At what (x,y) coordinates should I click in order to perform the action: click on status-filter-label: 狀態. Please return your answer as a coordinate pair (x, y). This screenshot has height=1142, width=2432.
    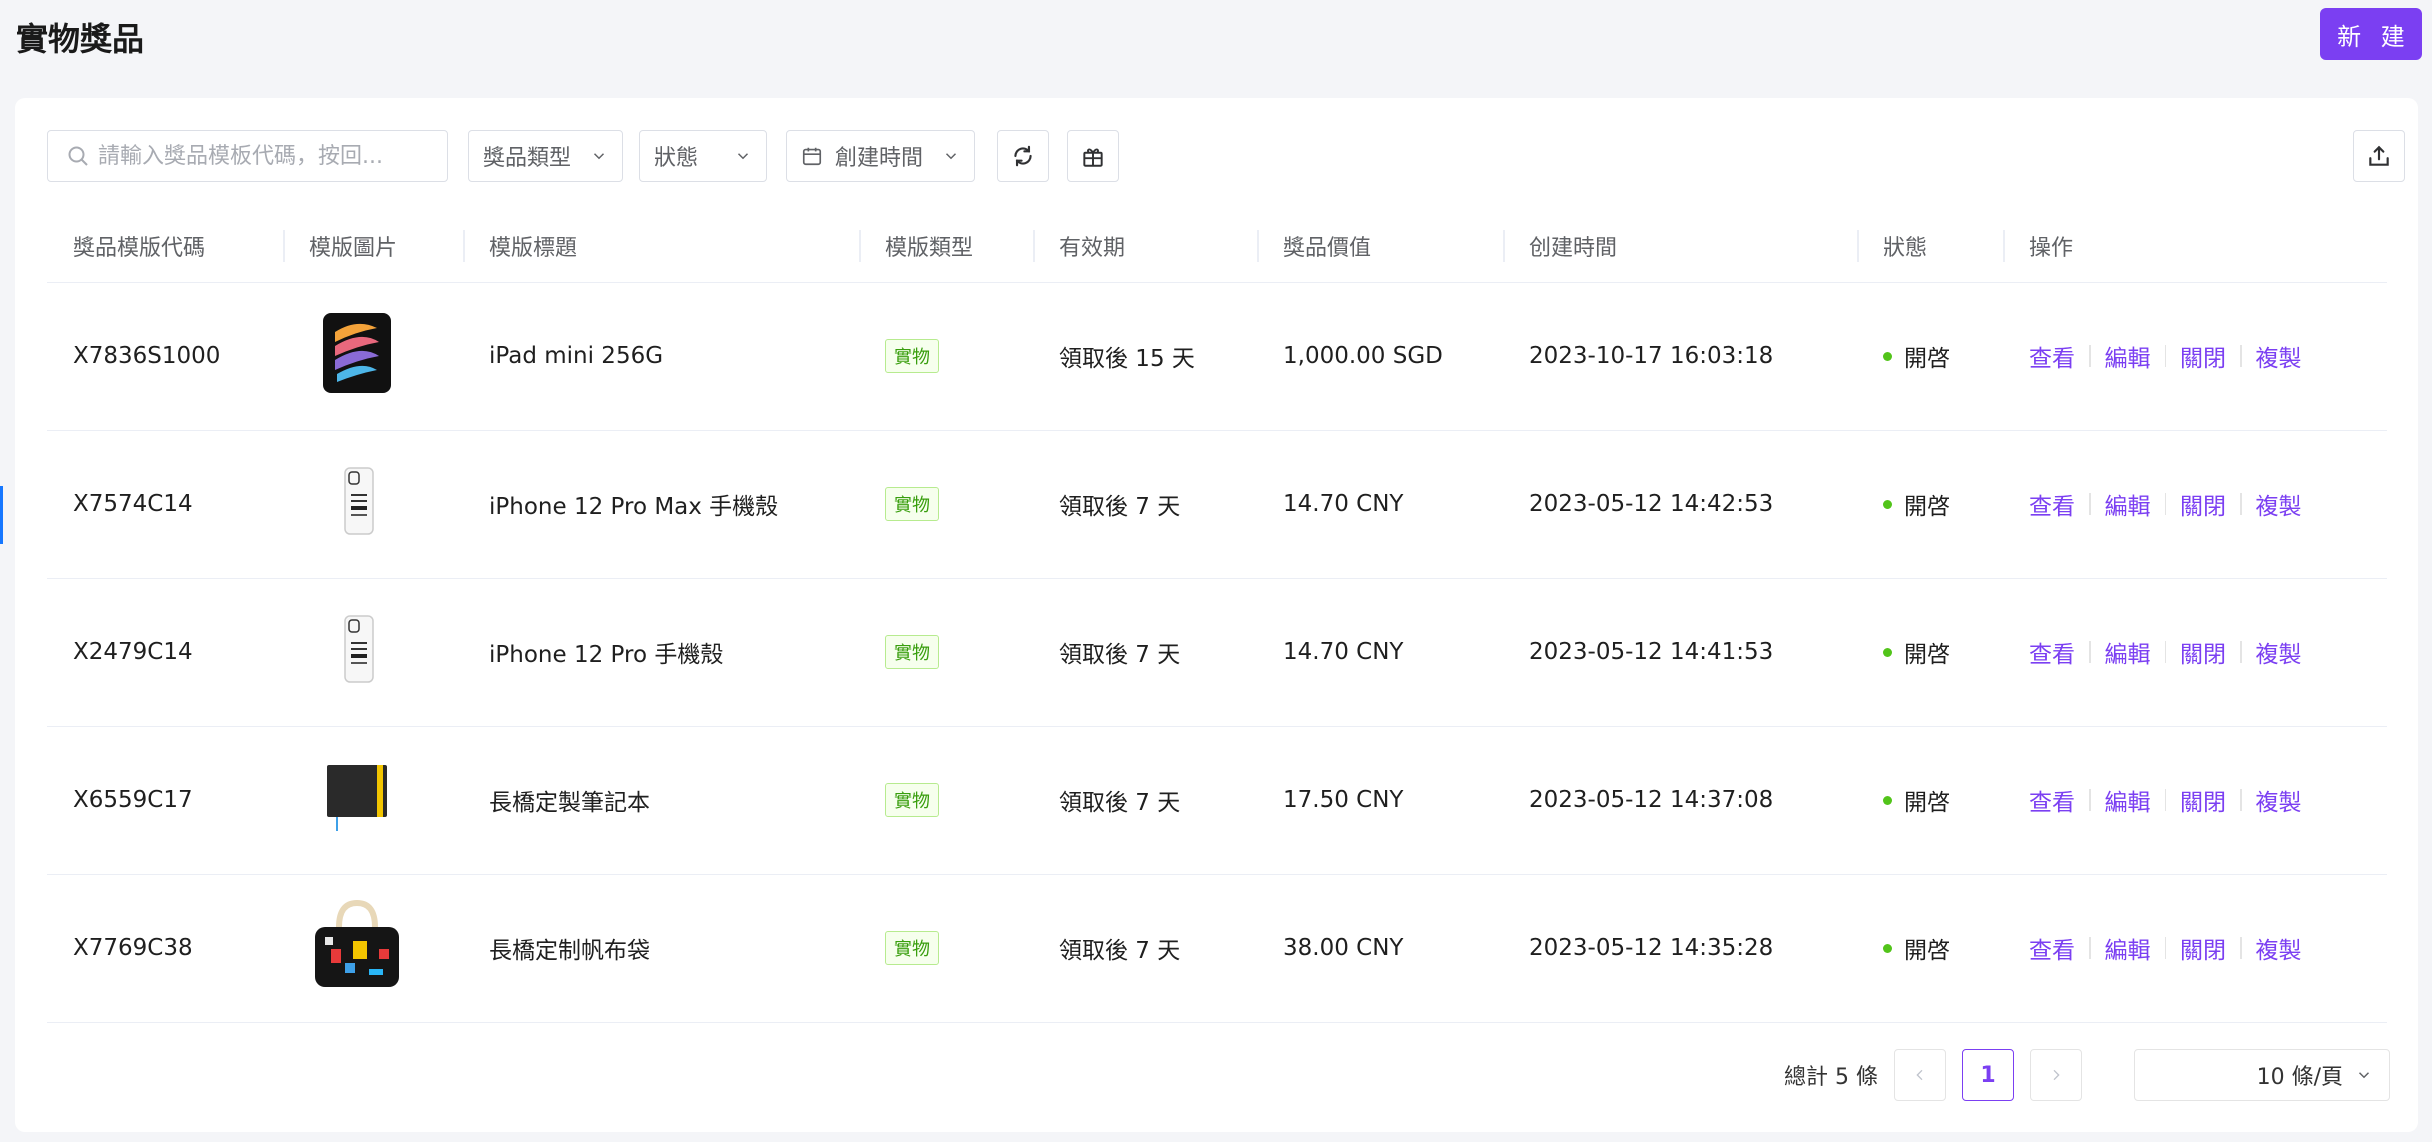
    Looking at the image, I should click on (676, 158).